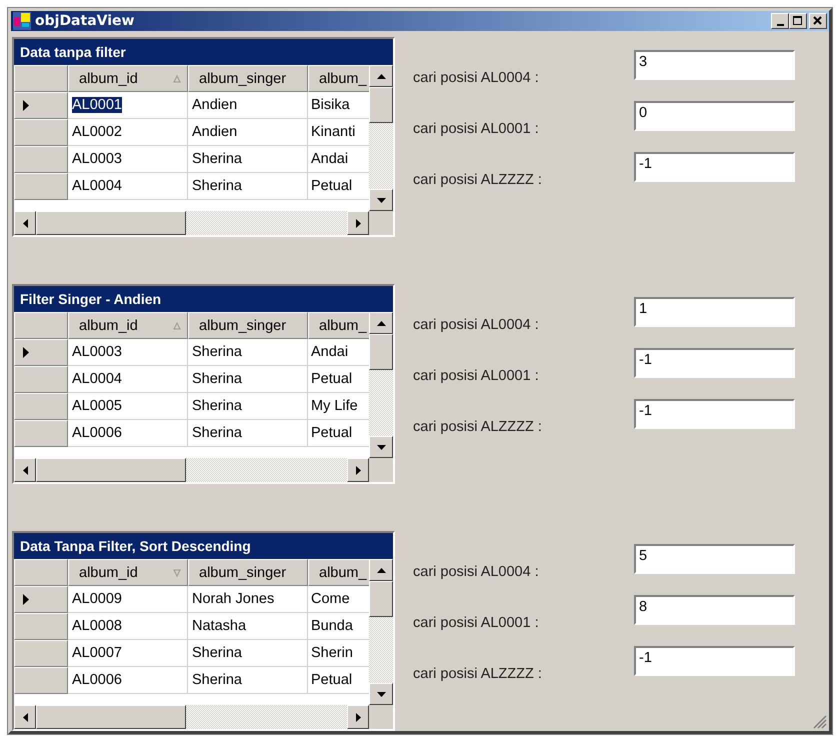 Image resolution: width=839 pixels, height=736 pixels. Describe the element at coordinates (780, 21) in the screenshot. I see `minimize-button` at that location.